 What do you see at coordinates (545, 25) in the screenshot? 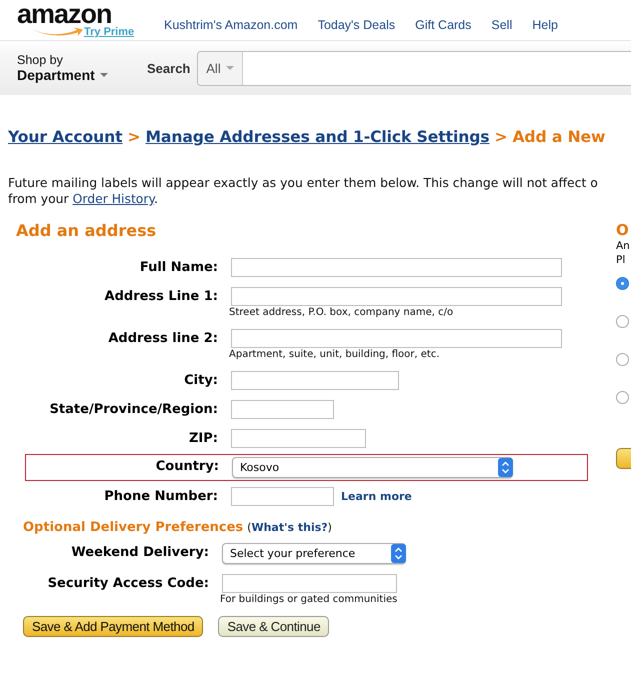
I see `nav-link: Help` at bounding box center [545, 25].